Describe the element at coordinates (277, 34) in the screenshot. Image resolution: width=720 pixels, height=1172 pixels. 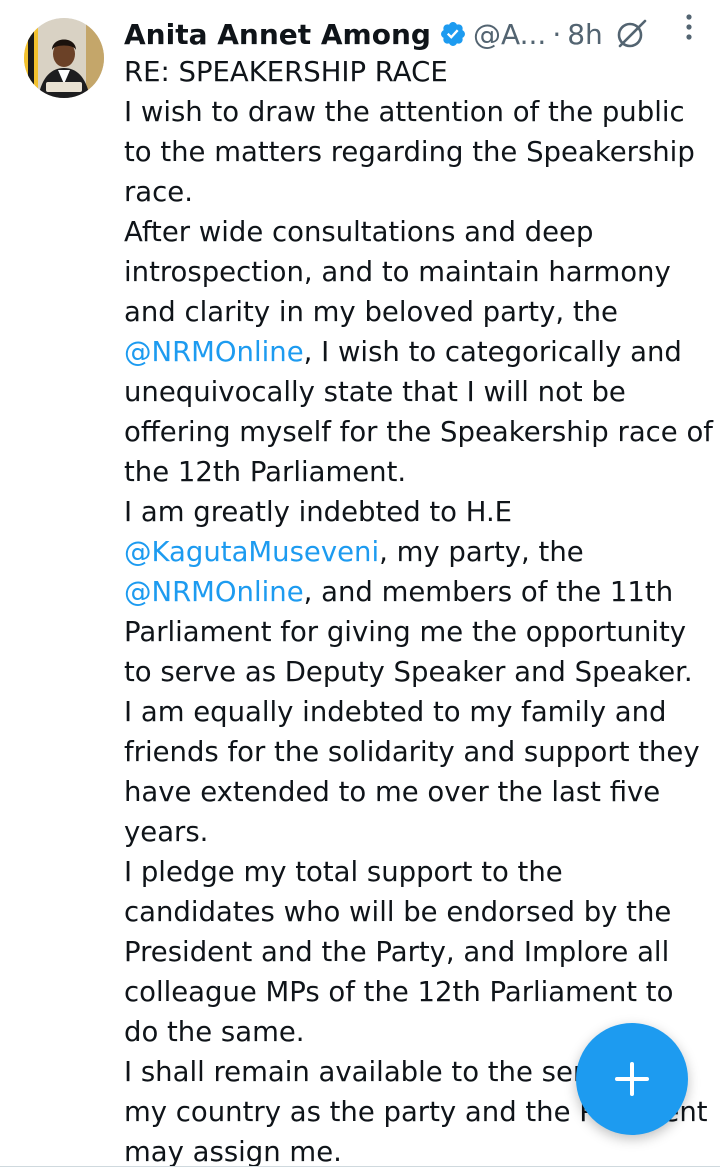
I see `author-name: Anita Annet Among` at that location.